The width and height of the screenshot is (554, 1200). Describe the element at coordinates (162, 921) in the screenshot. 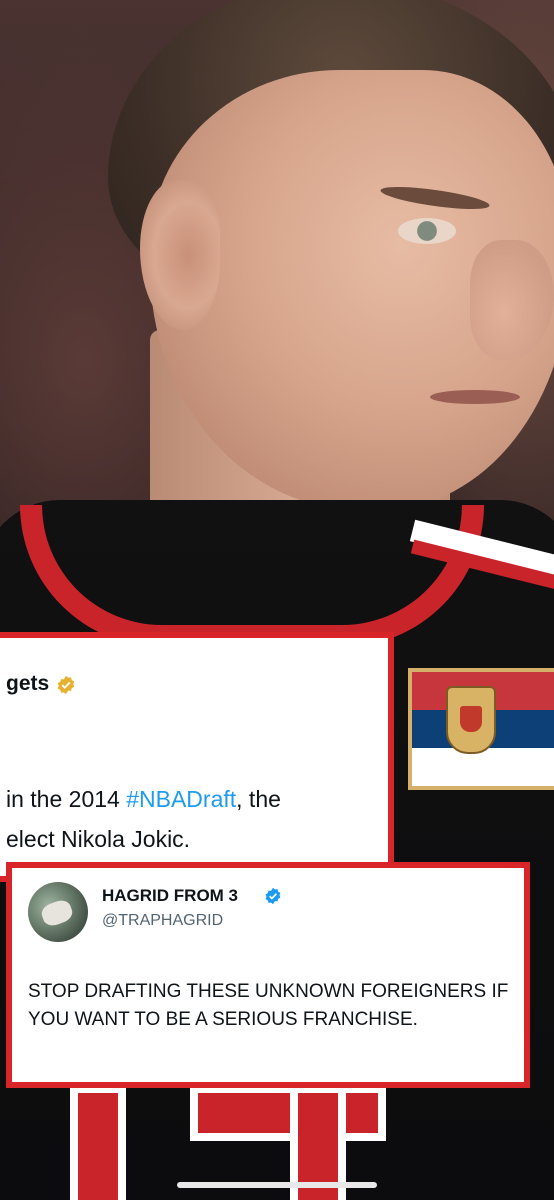

I see `reply-handle: @TRAPHAGRID` at that location.